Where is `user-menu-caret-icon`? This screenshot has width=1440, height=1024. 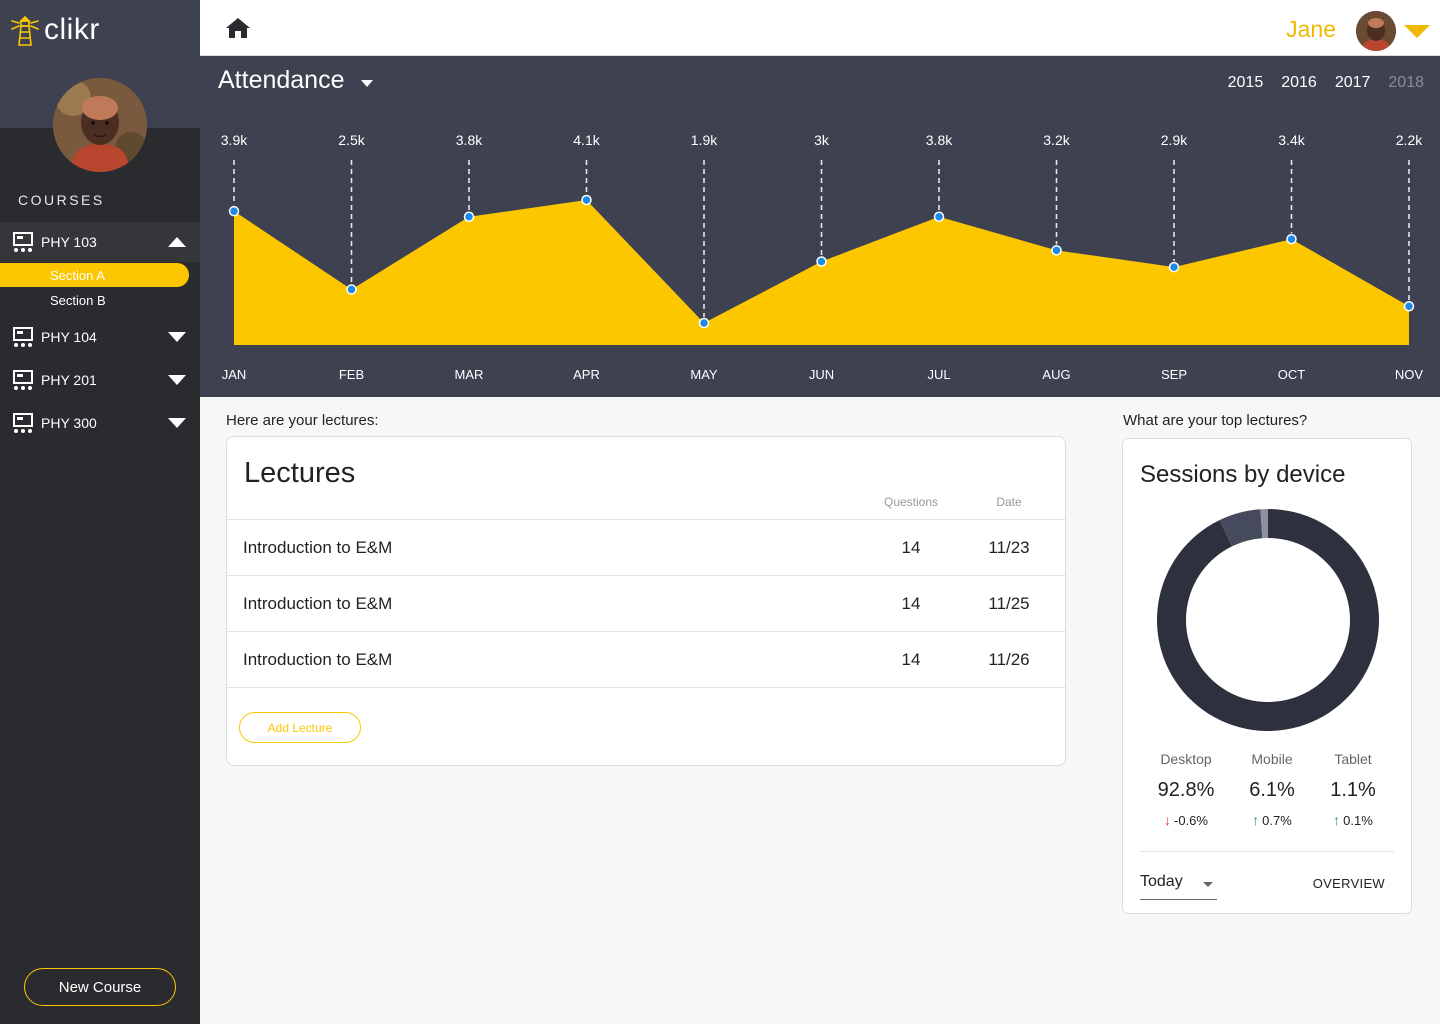 user-menu-caret-icon is located at coordinates (1417, 31).